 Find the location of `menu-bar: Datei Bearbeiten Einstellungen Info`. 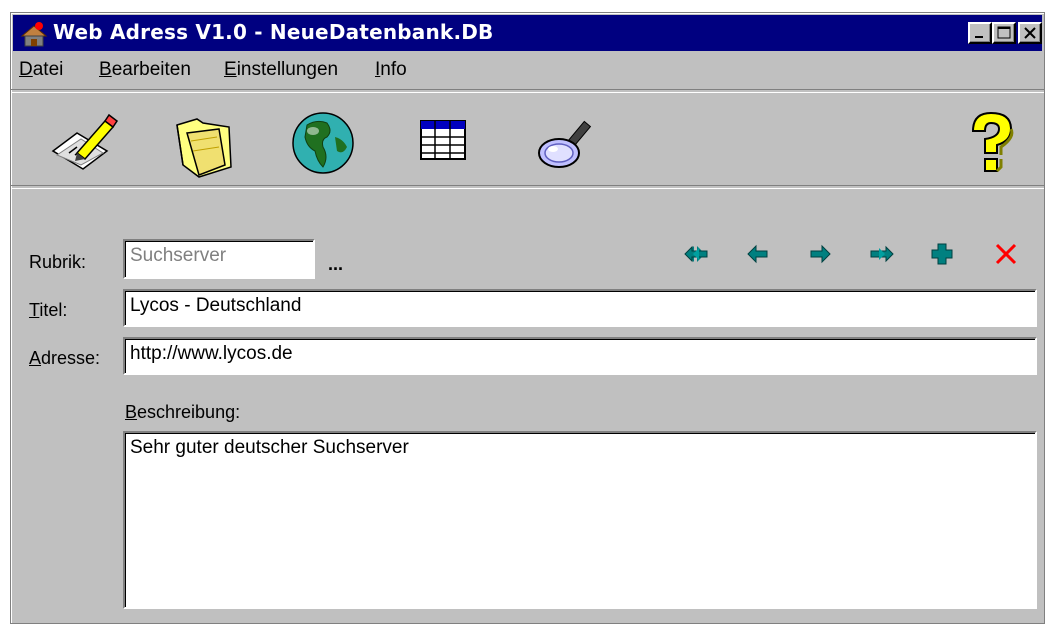

menu-bar: Datei Bearbeiten Einstellungen Info is located at coordinates (527, 70).